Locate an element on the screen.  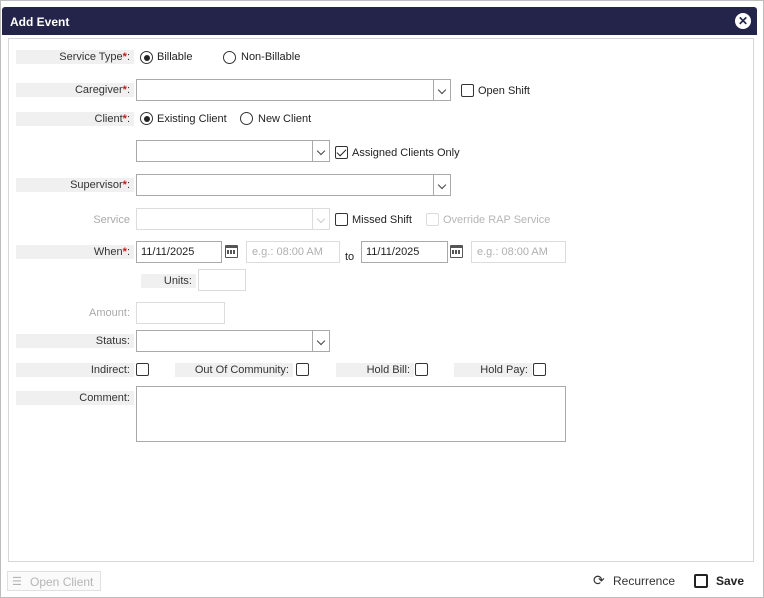
user-list-icon: ☰ is located at coordinates (17, 582).